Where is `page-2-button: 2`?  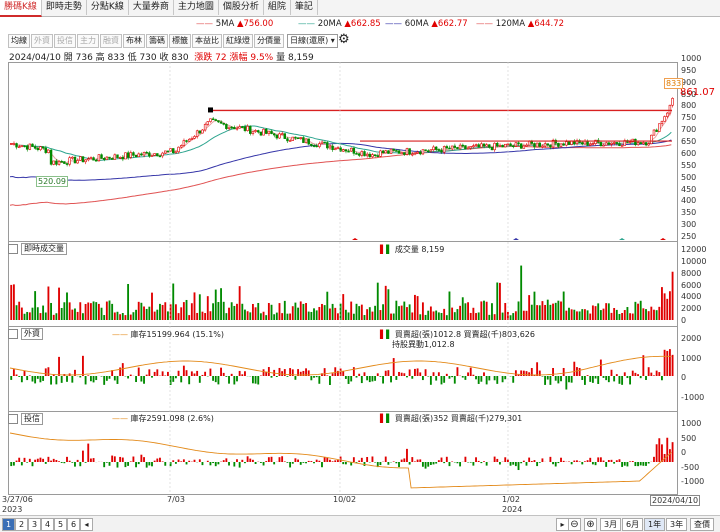 page-2-button: 2 is located at coordinates (21, 524).